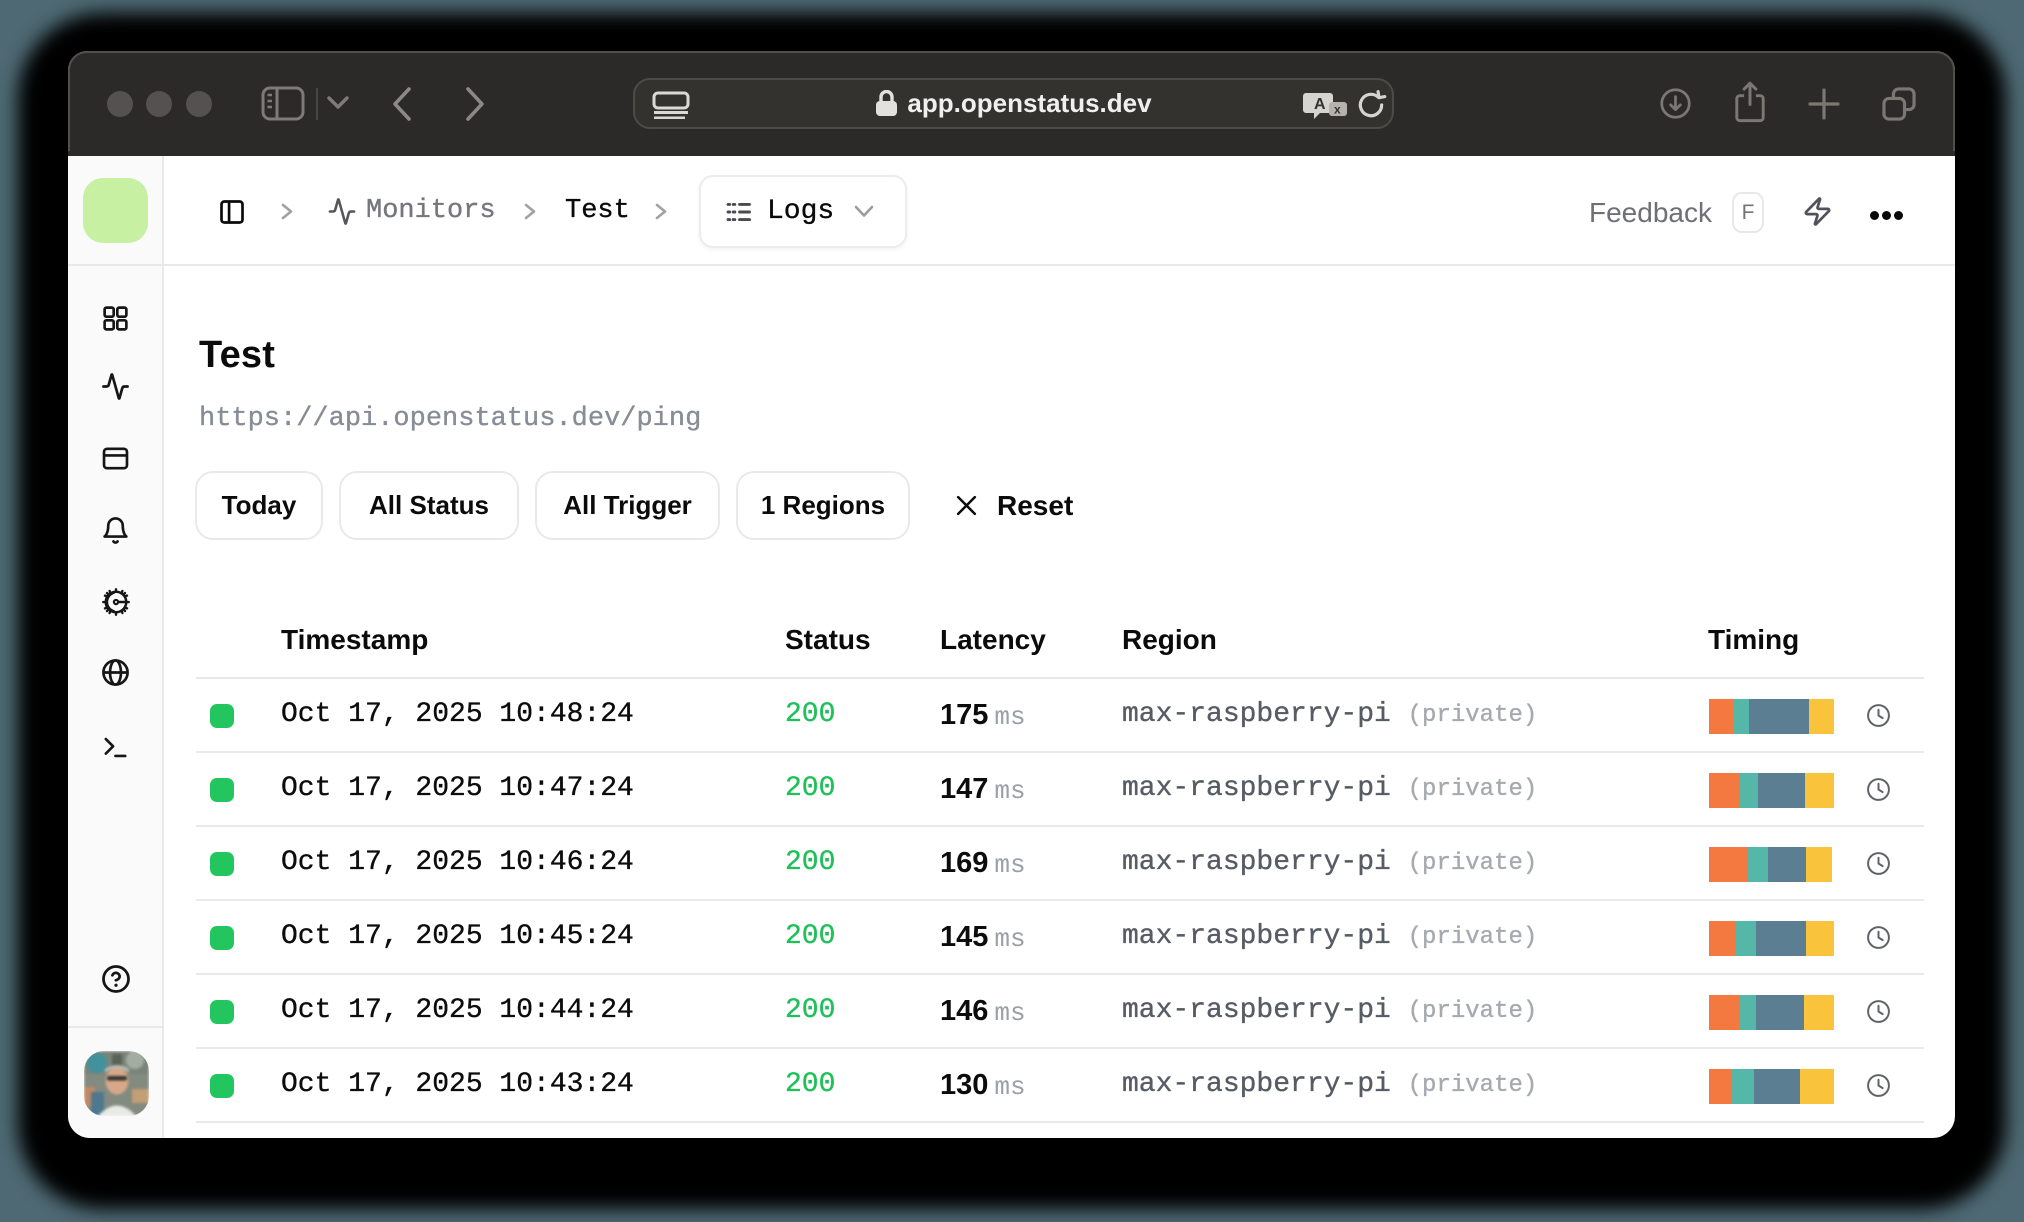 The height and width of the screenshot is (1222, 2024). I want to click on svg-text: A, so click(1320, 104).